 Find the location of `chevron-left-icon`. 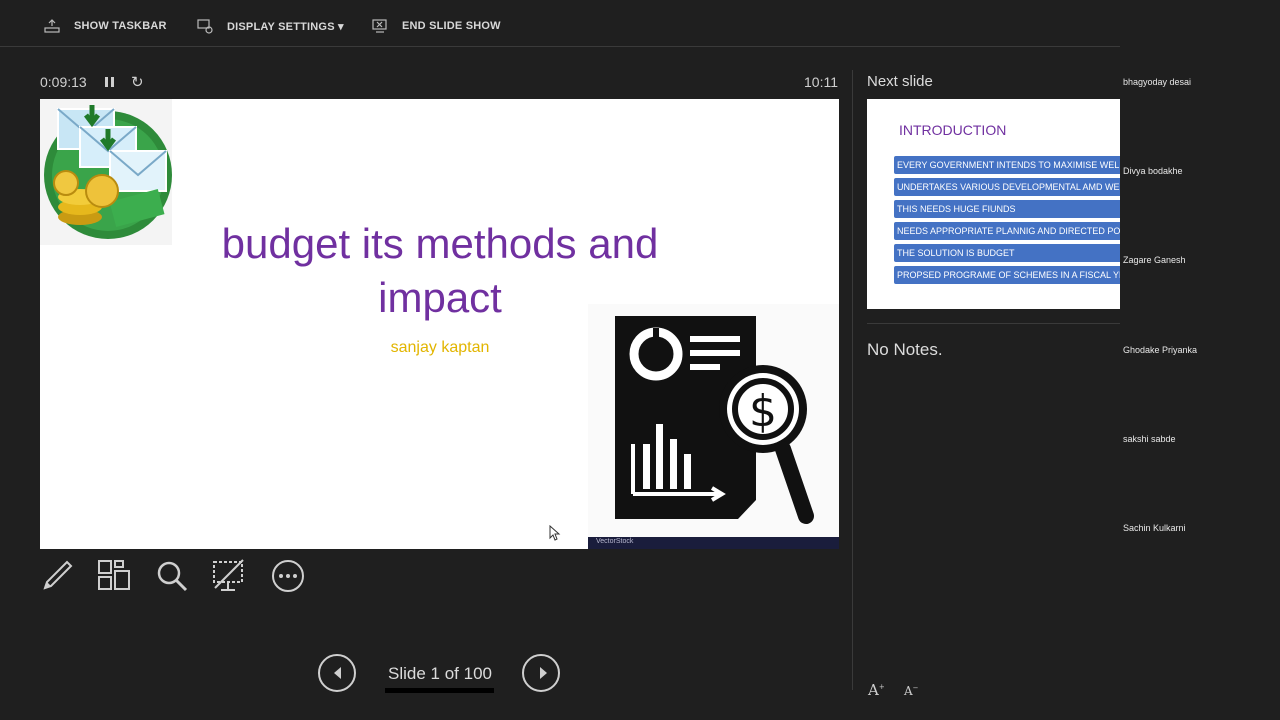

chevron-left-icon is located at coordinates (337, 673).